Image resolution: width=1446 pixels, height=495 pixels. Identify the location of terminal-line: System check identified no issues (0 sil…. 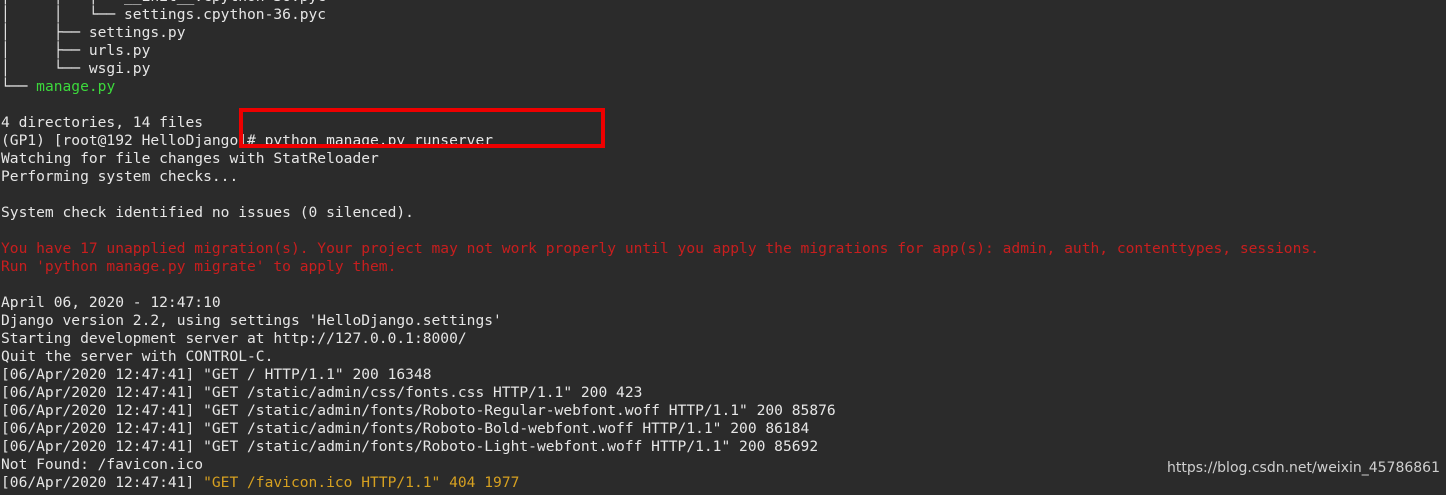
(660, 213).